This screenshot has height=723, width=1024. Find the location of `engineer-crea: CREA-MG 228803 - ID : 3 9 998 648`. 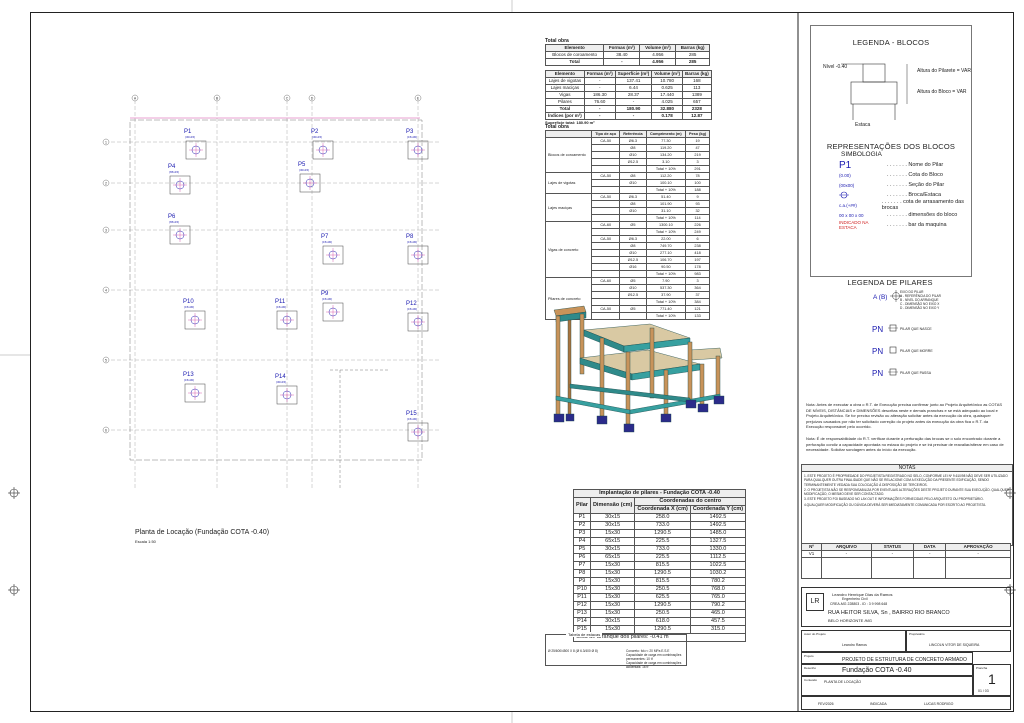

engineer-crea: CREA-MG 228803 - ID : 3 9 998 648 is located at coordinates (859, 604).